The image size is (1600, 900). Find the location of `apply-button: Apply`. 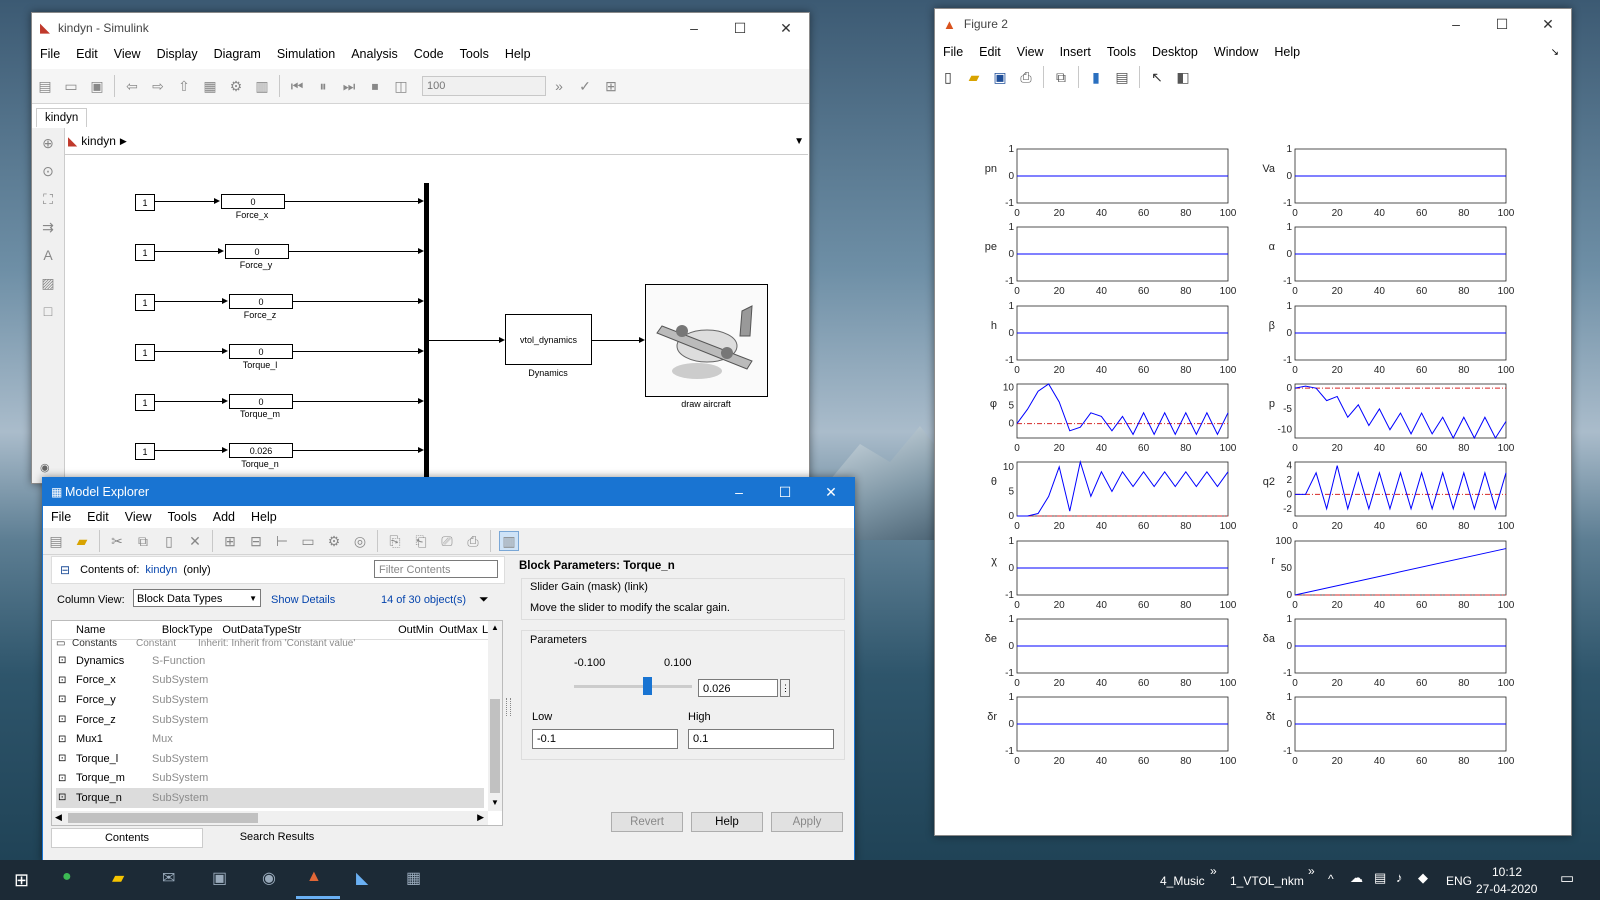

apply-button: Apply is located at coordinates (807, 822).